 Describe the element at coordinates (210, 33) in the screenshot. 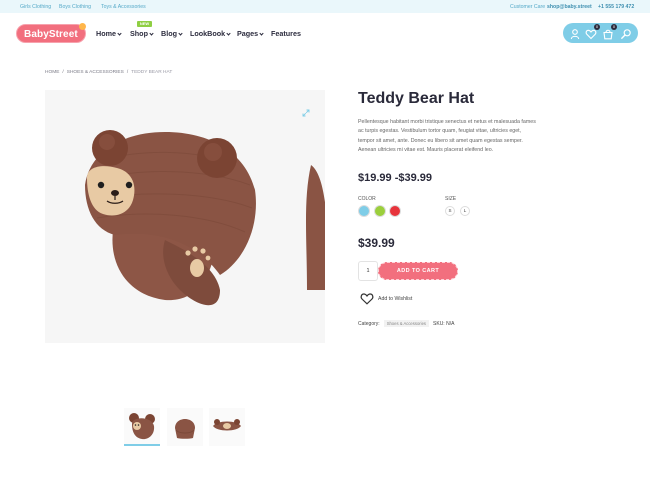

I see `nav-item-lookbook: LookBook` at that location.